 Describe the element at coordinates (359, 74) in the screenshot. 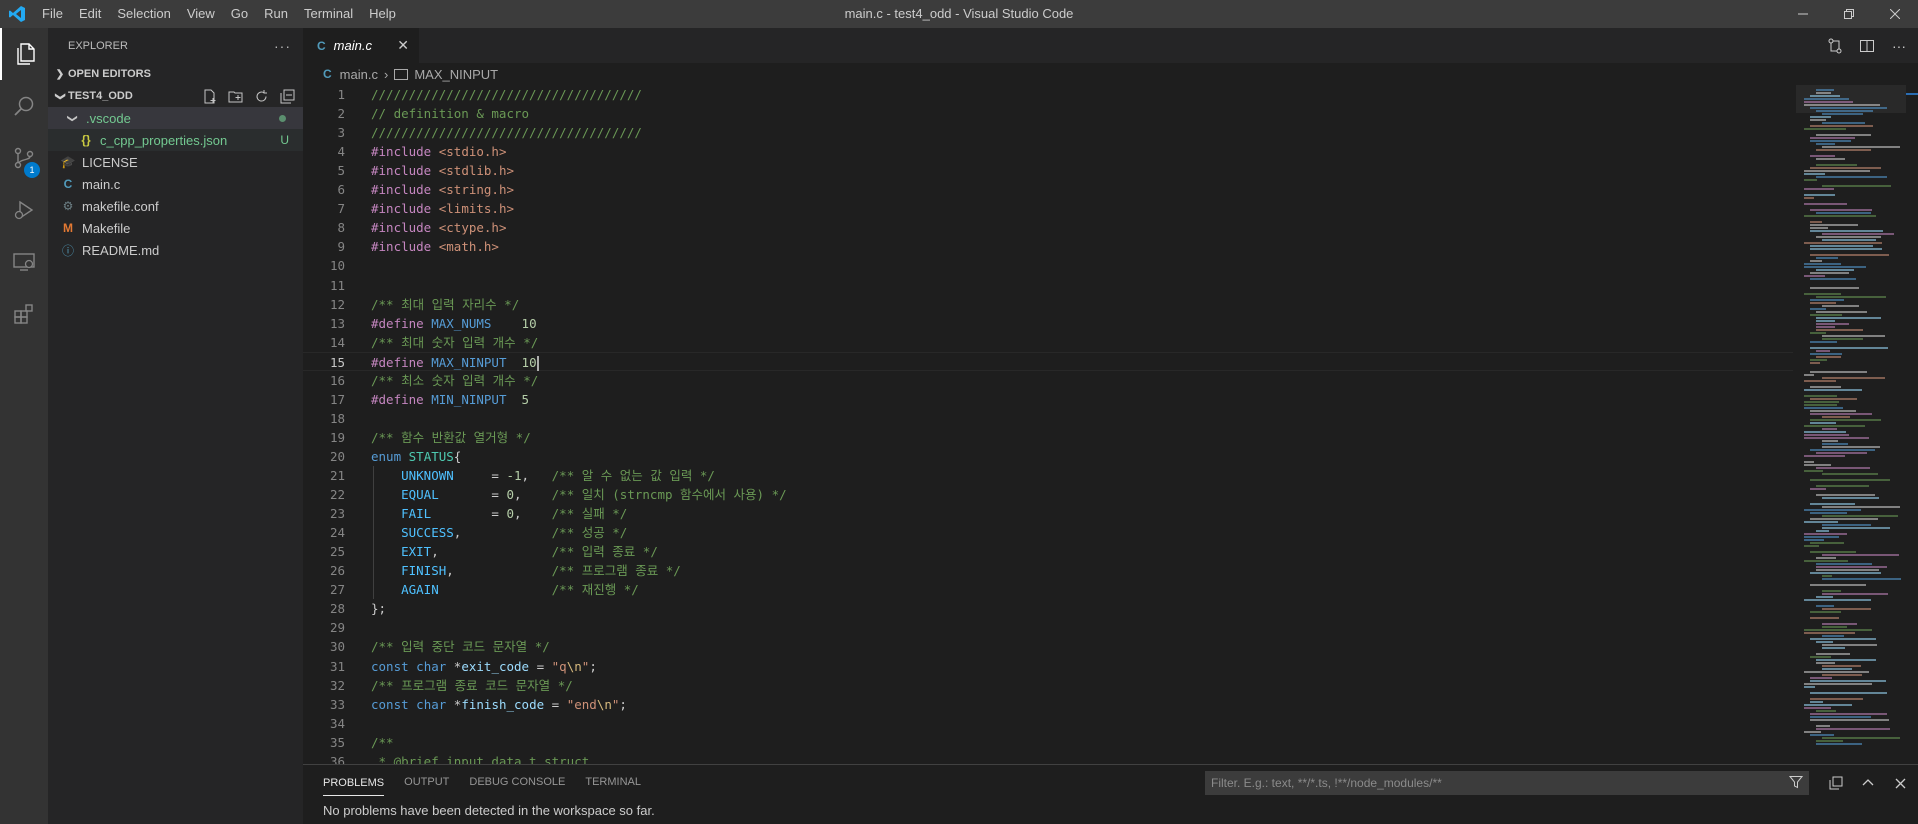

I see `breadcrumb-file: main.c` at that location.